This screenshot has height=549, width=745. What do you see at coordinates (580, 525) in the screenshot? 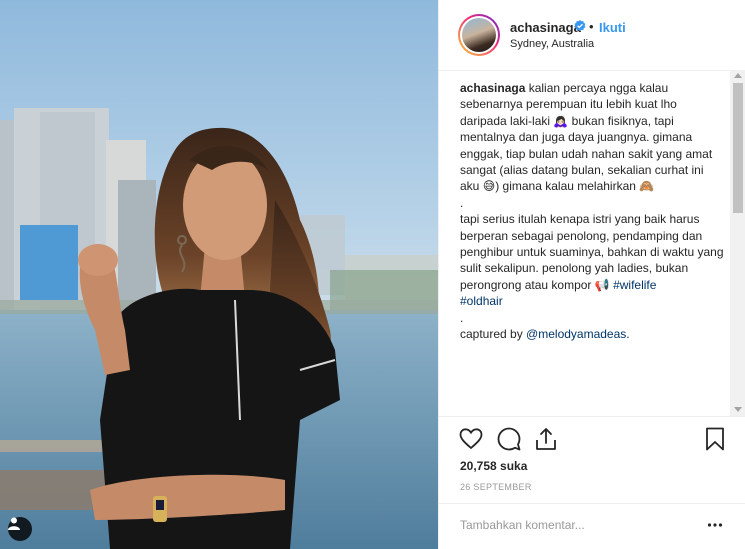
I see `comment-input` at bounding box center [580, 525].